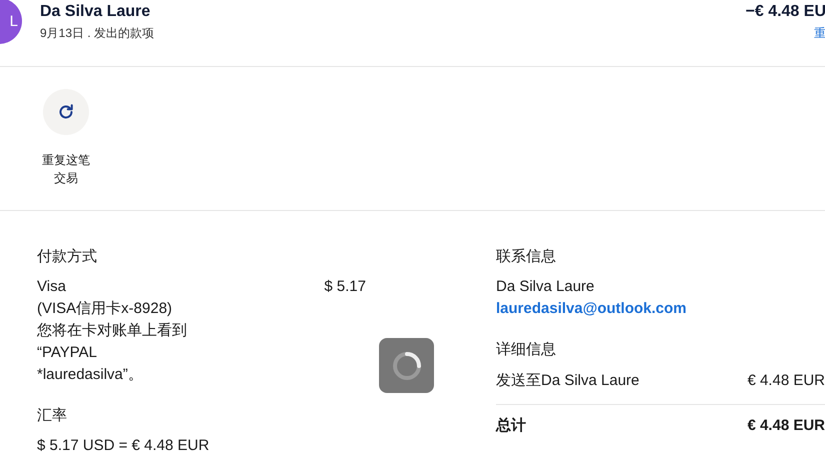 The width and height of the screenshot is (825, 453). I want to click on repeat-button, so click(66, 112).